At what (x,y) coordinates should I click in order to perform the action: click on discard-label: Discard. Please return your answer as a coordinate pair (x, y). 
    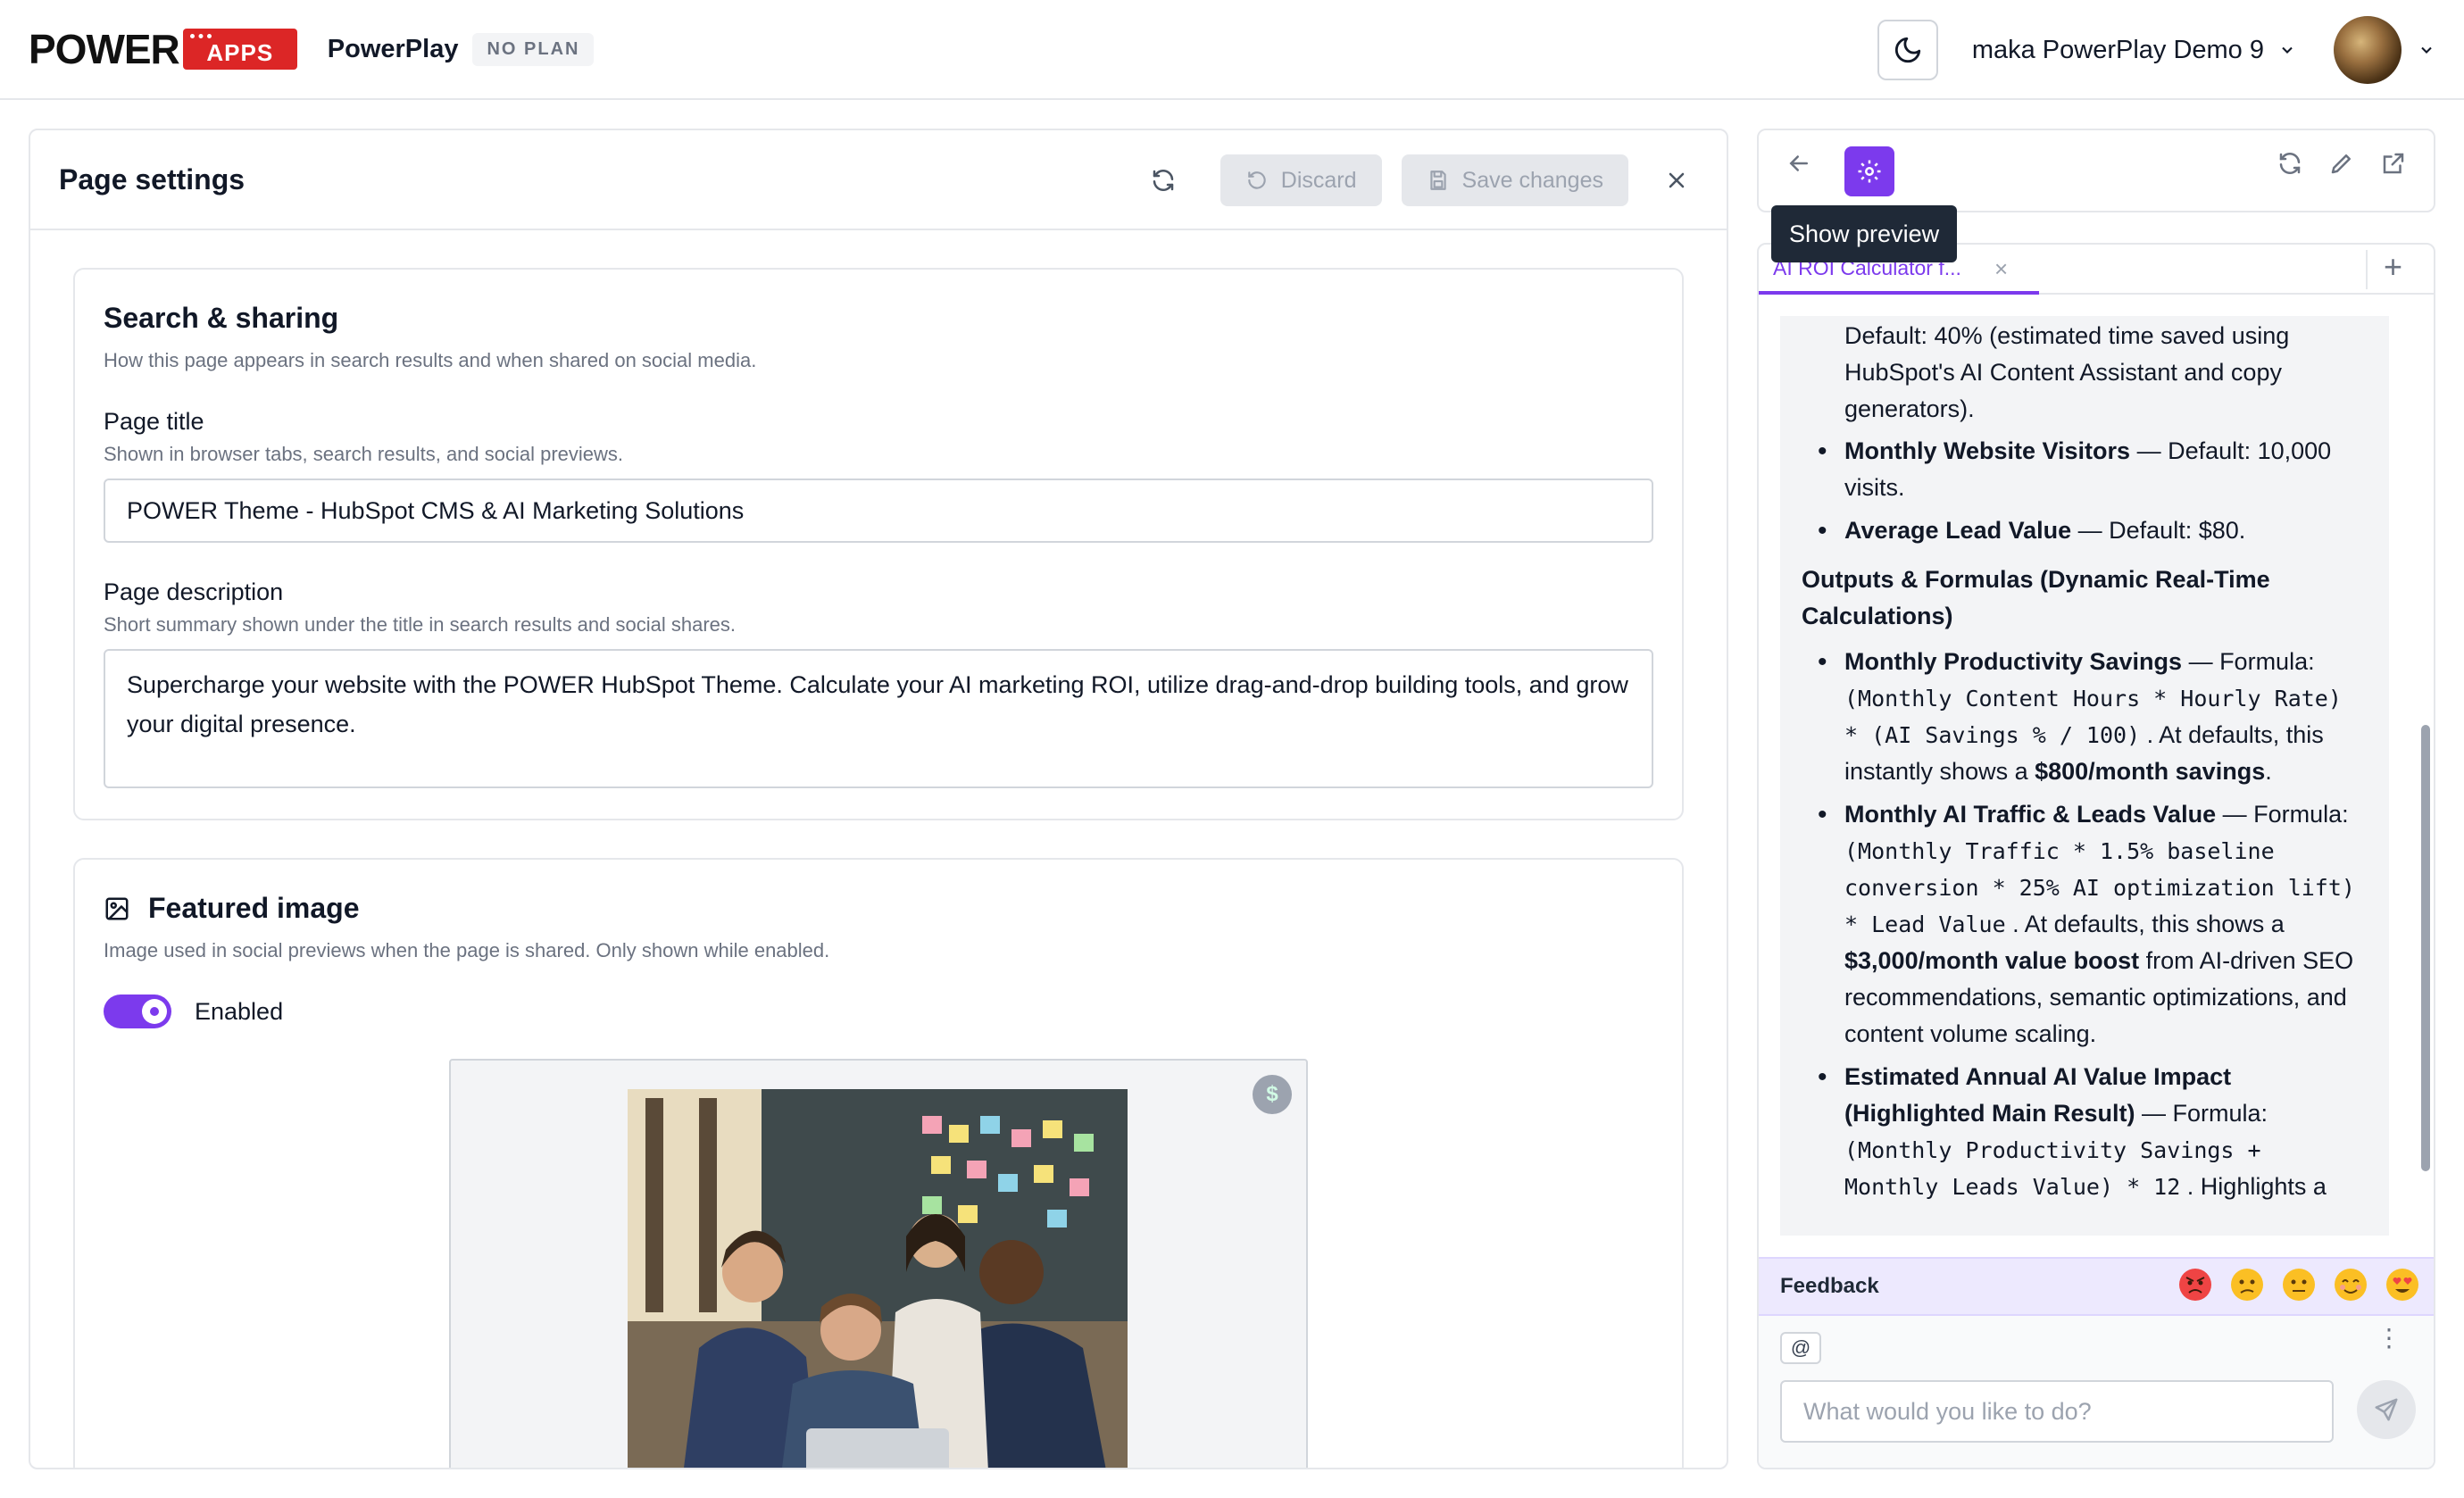
    Looking at the image, I should click on (1318, 180).